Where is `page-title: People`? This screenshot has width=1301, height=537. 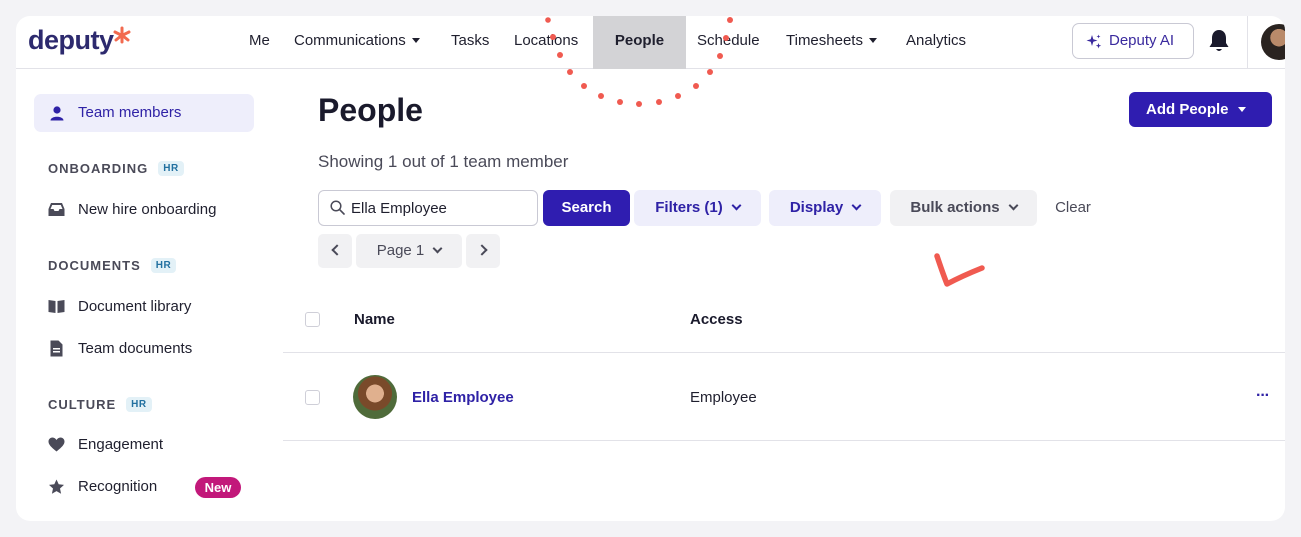
page-title: People is located at coordinates (370, 110).